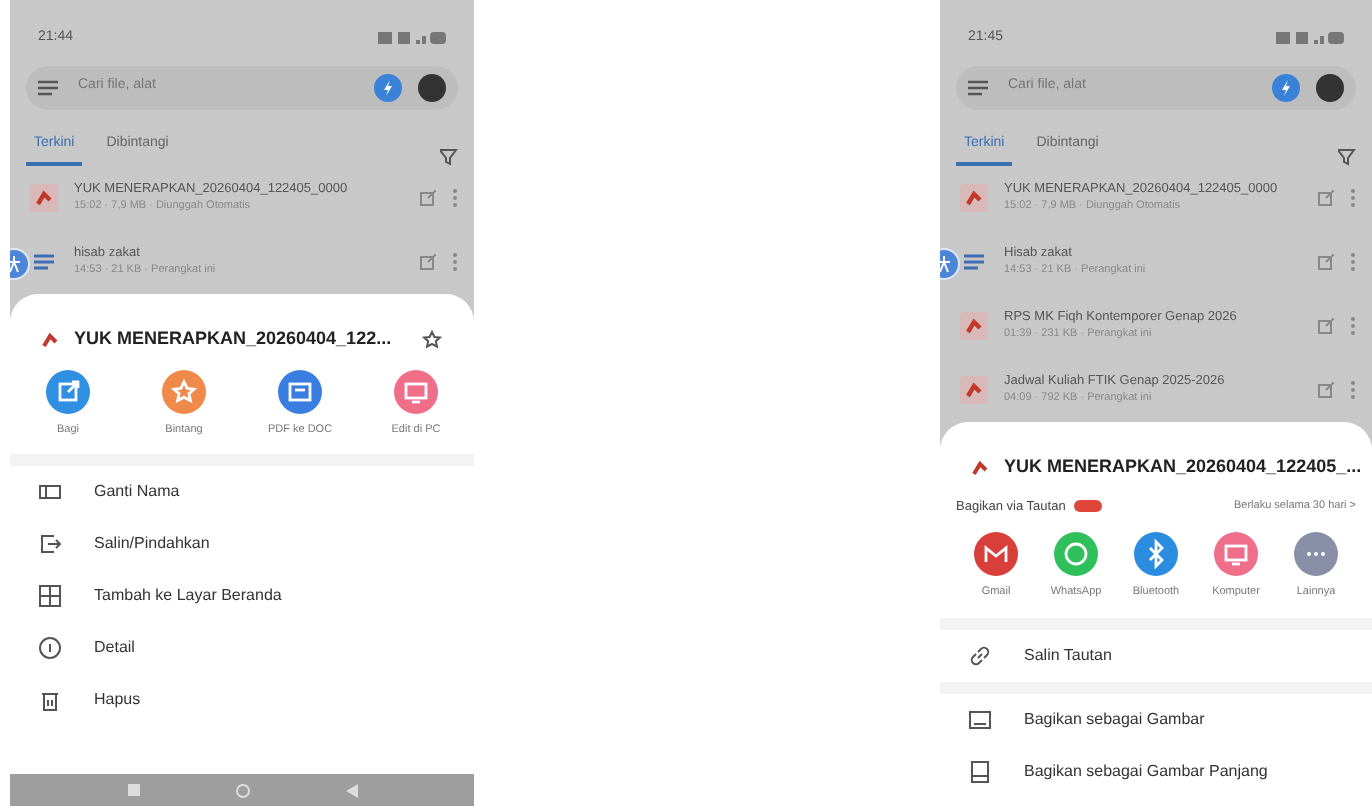 Image resolution: width=1372 pixels, height=806 pixels. I want to click on image-icon, so click(980, 719).